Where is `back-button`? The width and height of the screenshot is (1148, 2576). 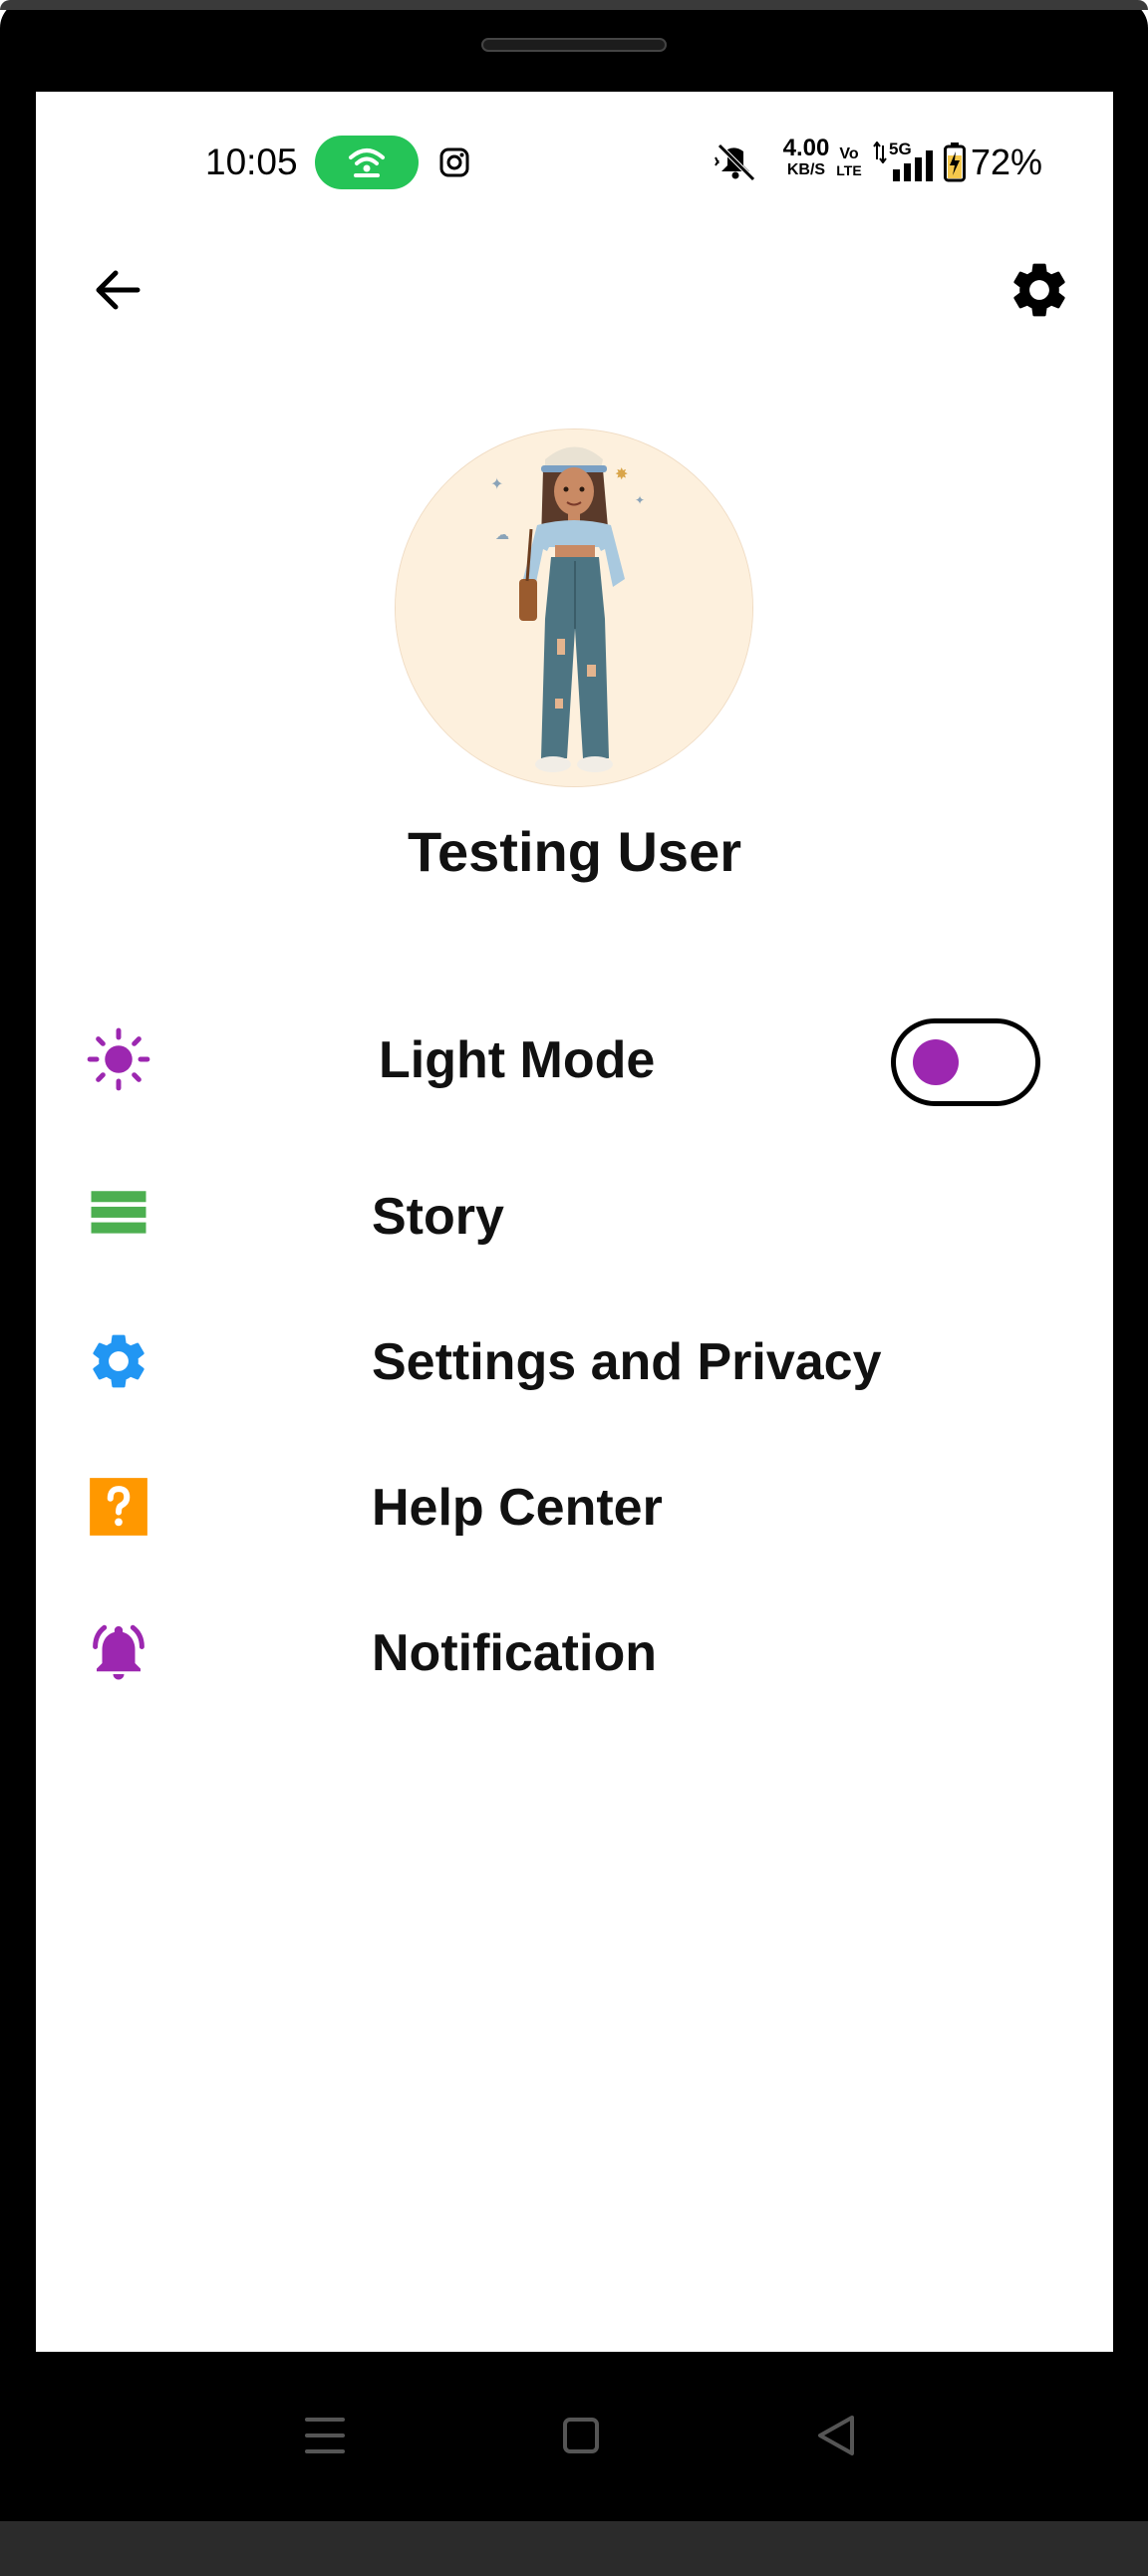 back-button is located at coordinates (118, 290).